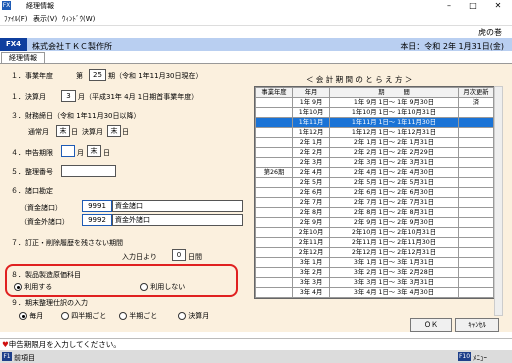 This screenshot has width=512, height=363. I want to click on table-row: 第26期 2年 4月 2年 4月 1日～ 2年 4月30日, so click(374, 172).